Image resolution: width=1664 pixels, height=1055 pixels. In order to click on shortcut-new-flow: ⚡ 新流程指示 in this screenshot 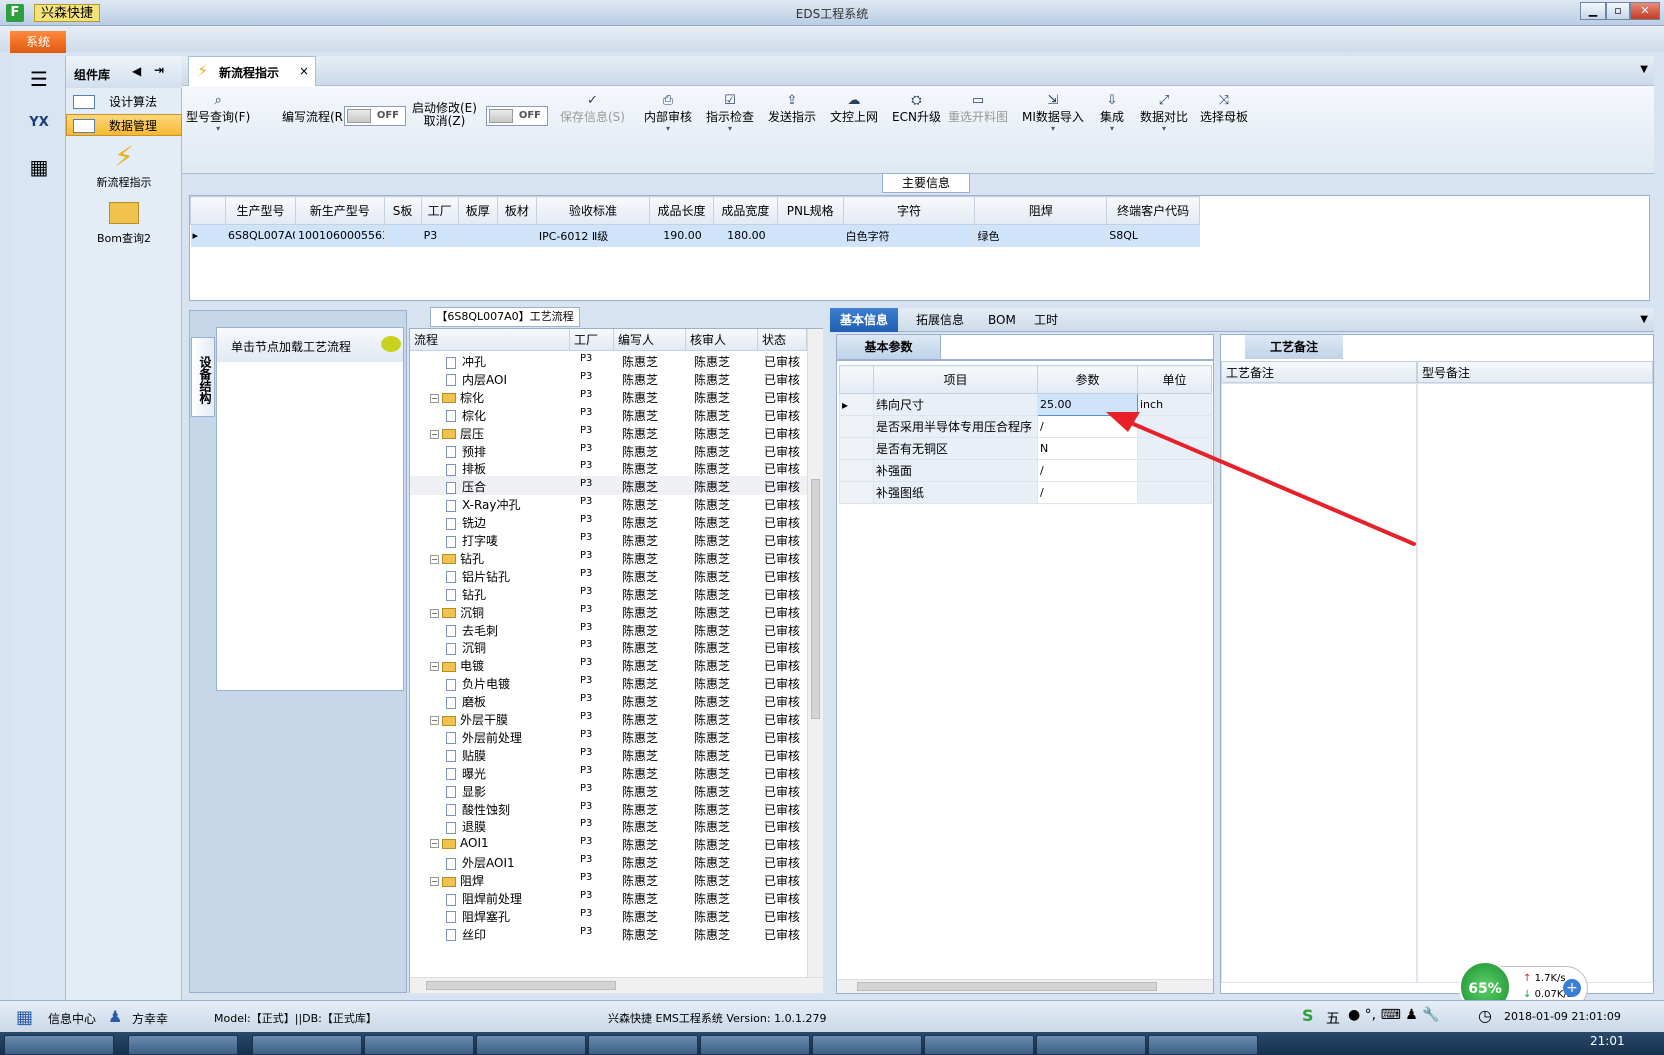, I will do `click(124, 165)`.